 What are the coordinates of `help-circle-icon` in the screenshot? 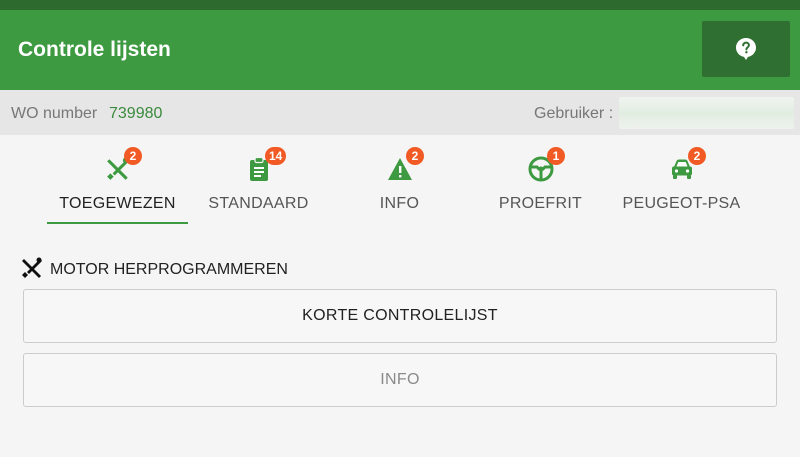 It's located at (746, 49).